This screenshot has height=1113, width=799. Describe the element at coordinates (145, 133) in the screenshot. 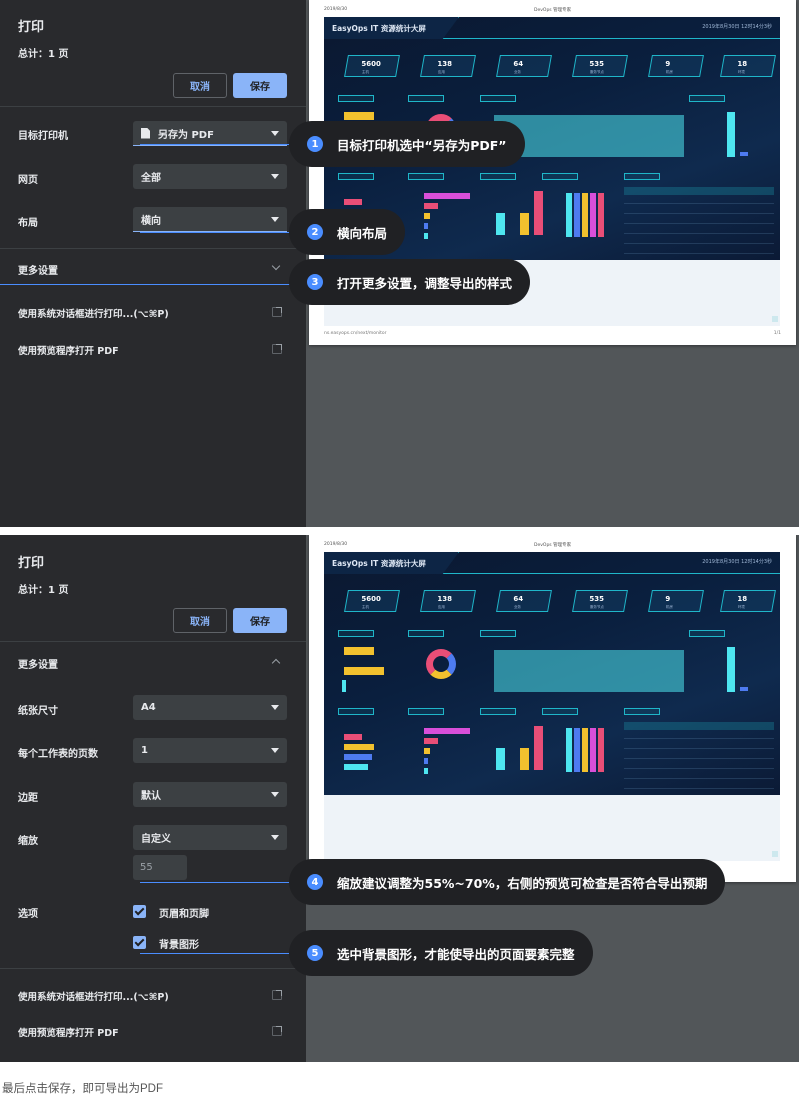

I see `file-icon` at that location.